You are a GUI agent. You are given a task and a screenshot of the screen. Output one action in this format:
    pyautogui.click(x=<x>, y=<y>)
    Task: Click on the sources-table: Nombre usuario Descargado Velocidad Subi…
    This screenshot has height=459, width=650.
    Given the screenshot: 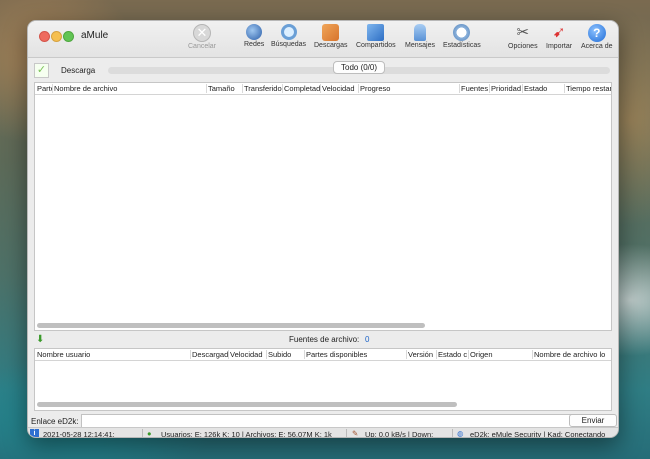 What is the action you would take?
    pyautogui.click(x=323, y=379)
    